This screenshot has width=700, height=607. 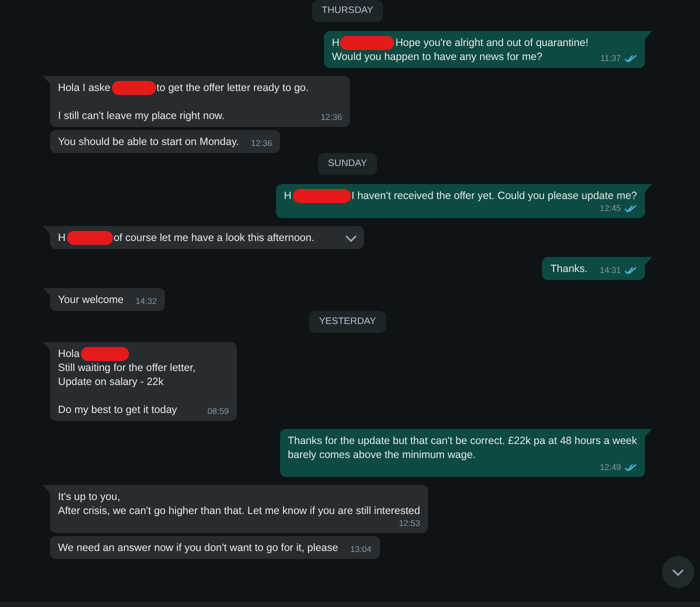 What do you see at coordinates (361, 549) in the screenshot?
I see `message-time: 13:04` at bounding box center [361, 549].